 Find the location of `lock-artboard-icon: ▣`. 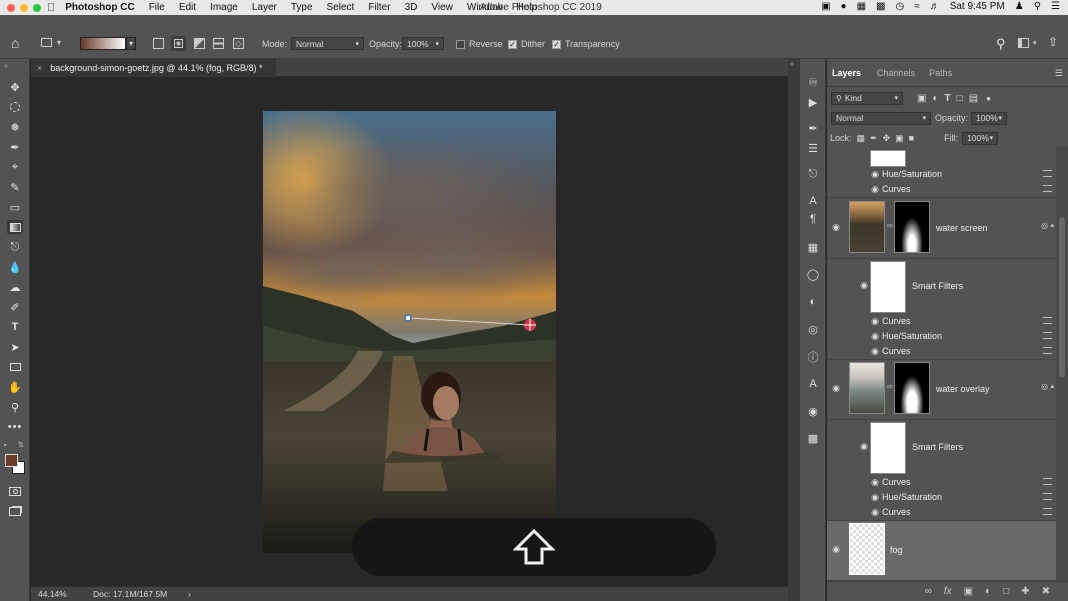

lock-artboard-icon: ▣ is located at coordinates (899, 138).